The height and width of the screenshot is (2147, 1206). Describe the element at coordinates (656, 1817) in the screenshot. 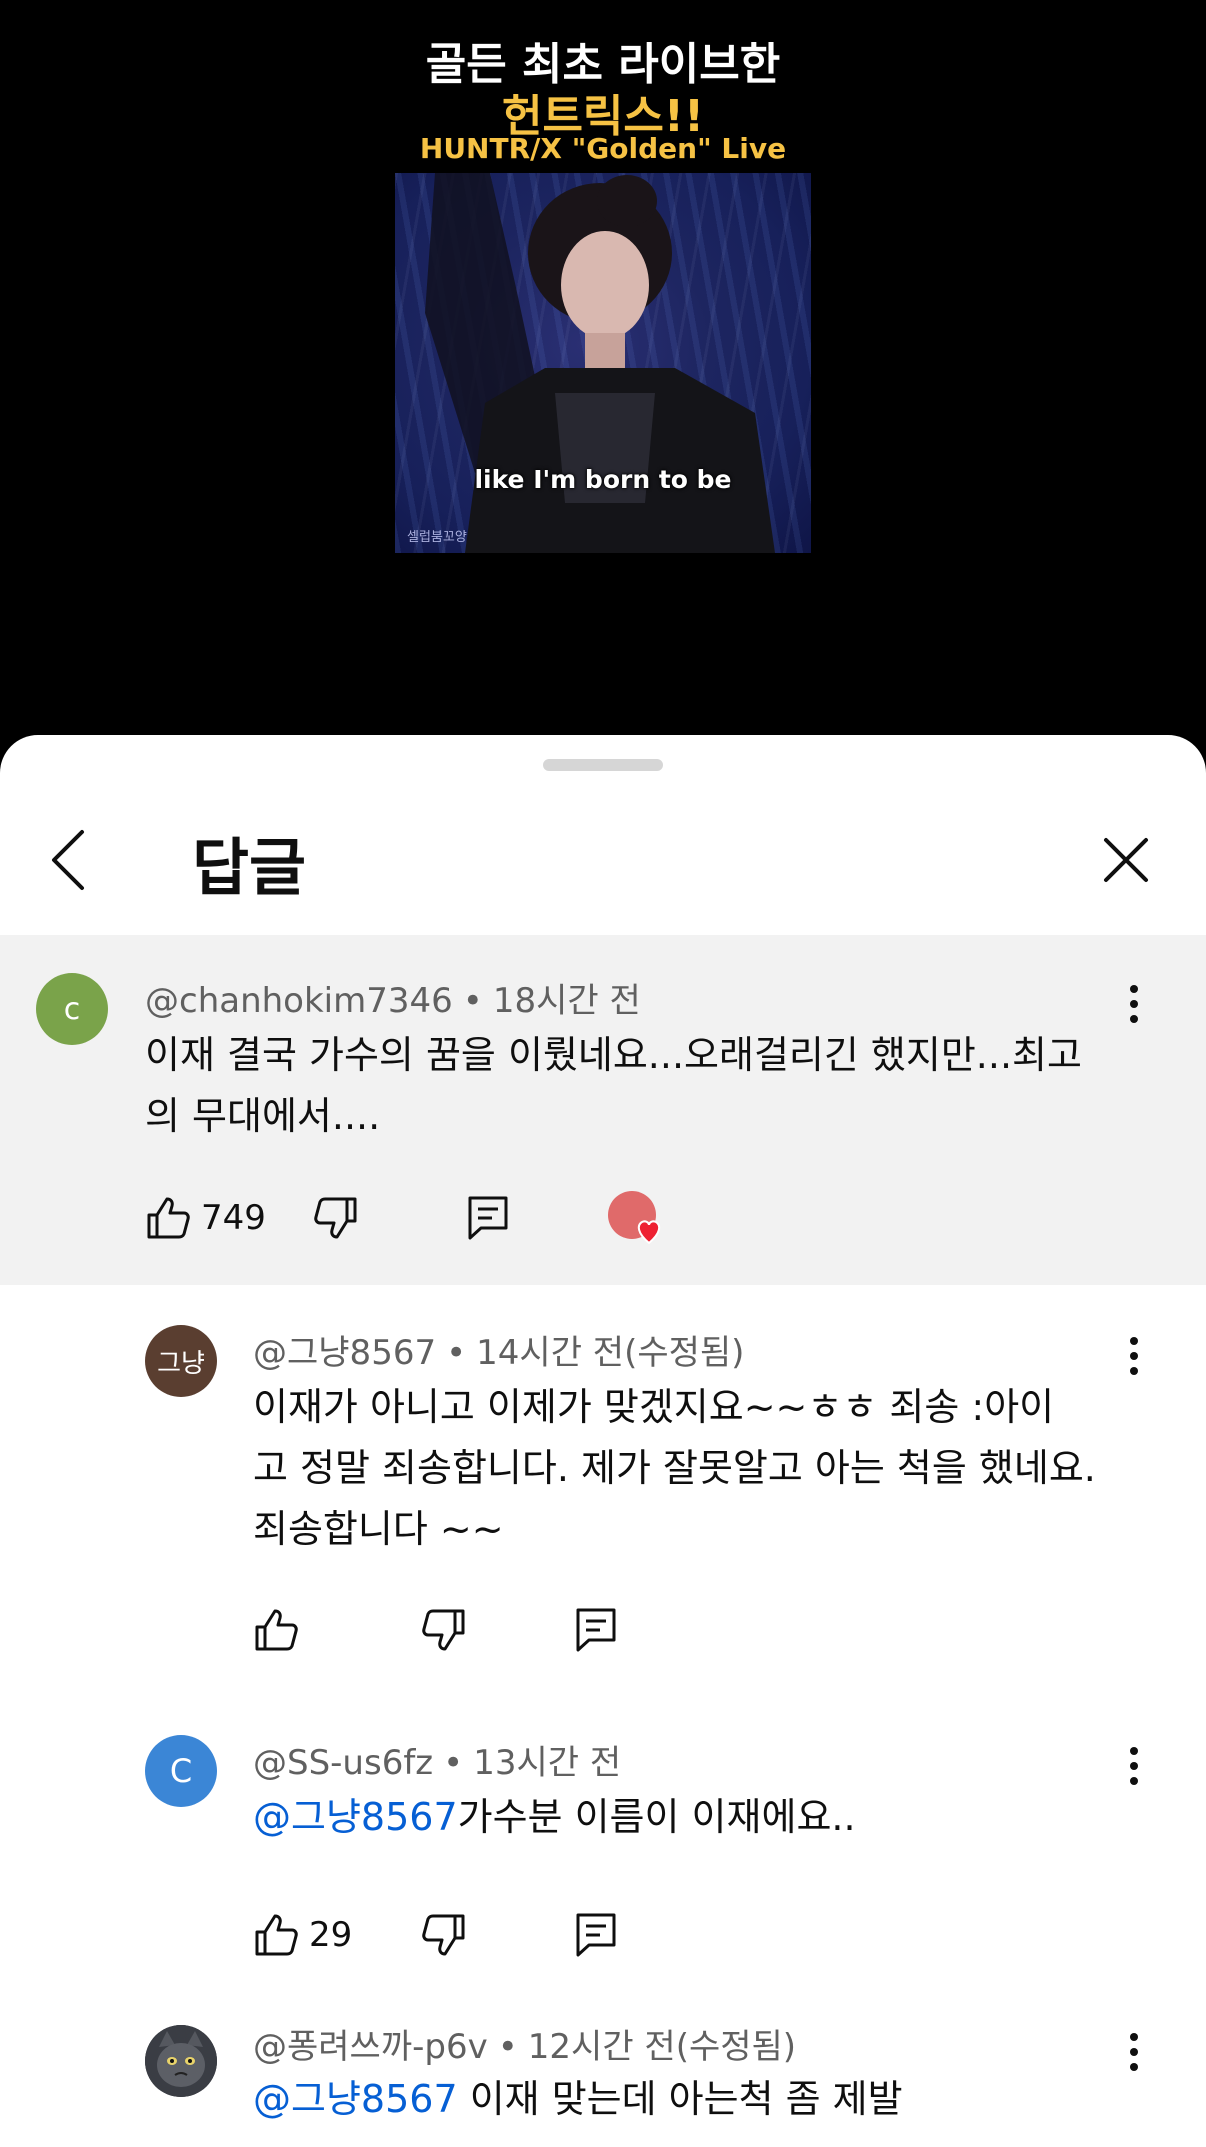

I see `comment-text-body: 가수분 이름이 이재에요..` at that location.